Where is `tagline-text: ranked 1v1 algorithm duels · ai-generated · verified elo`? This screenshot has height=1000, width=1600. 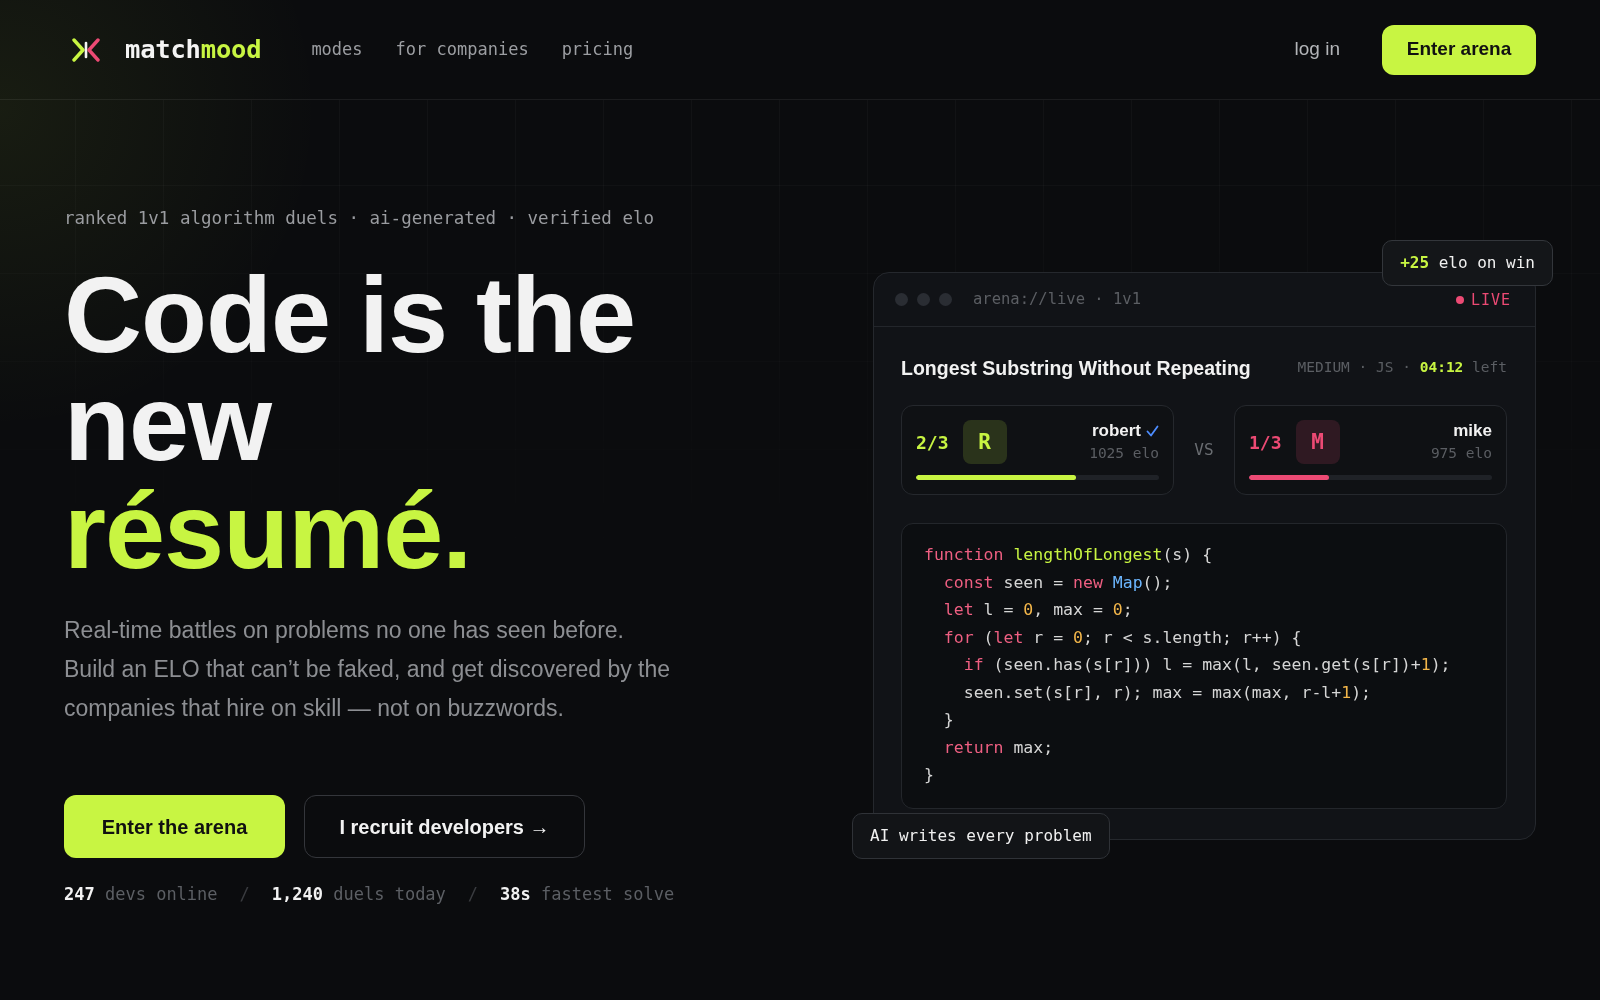 tagline-text: ranked 1v1 algorithm duels · ai-generated · verified elo is located at coordinates (359, 218).